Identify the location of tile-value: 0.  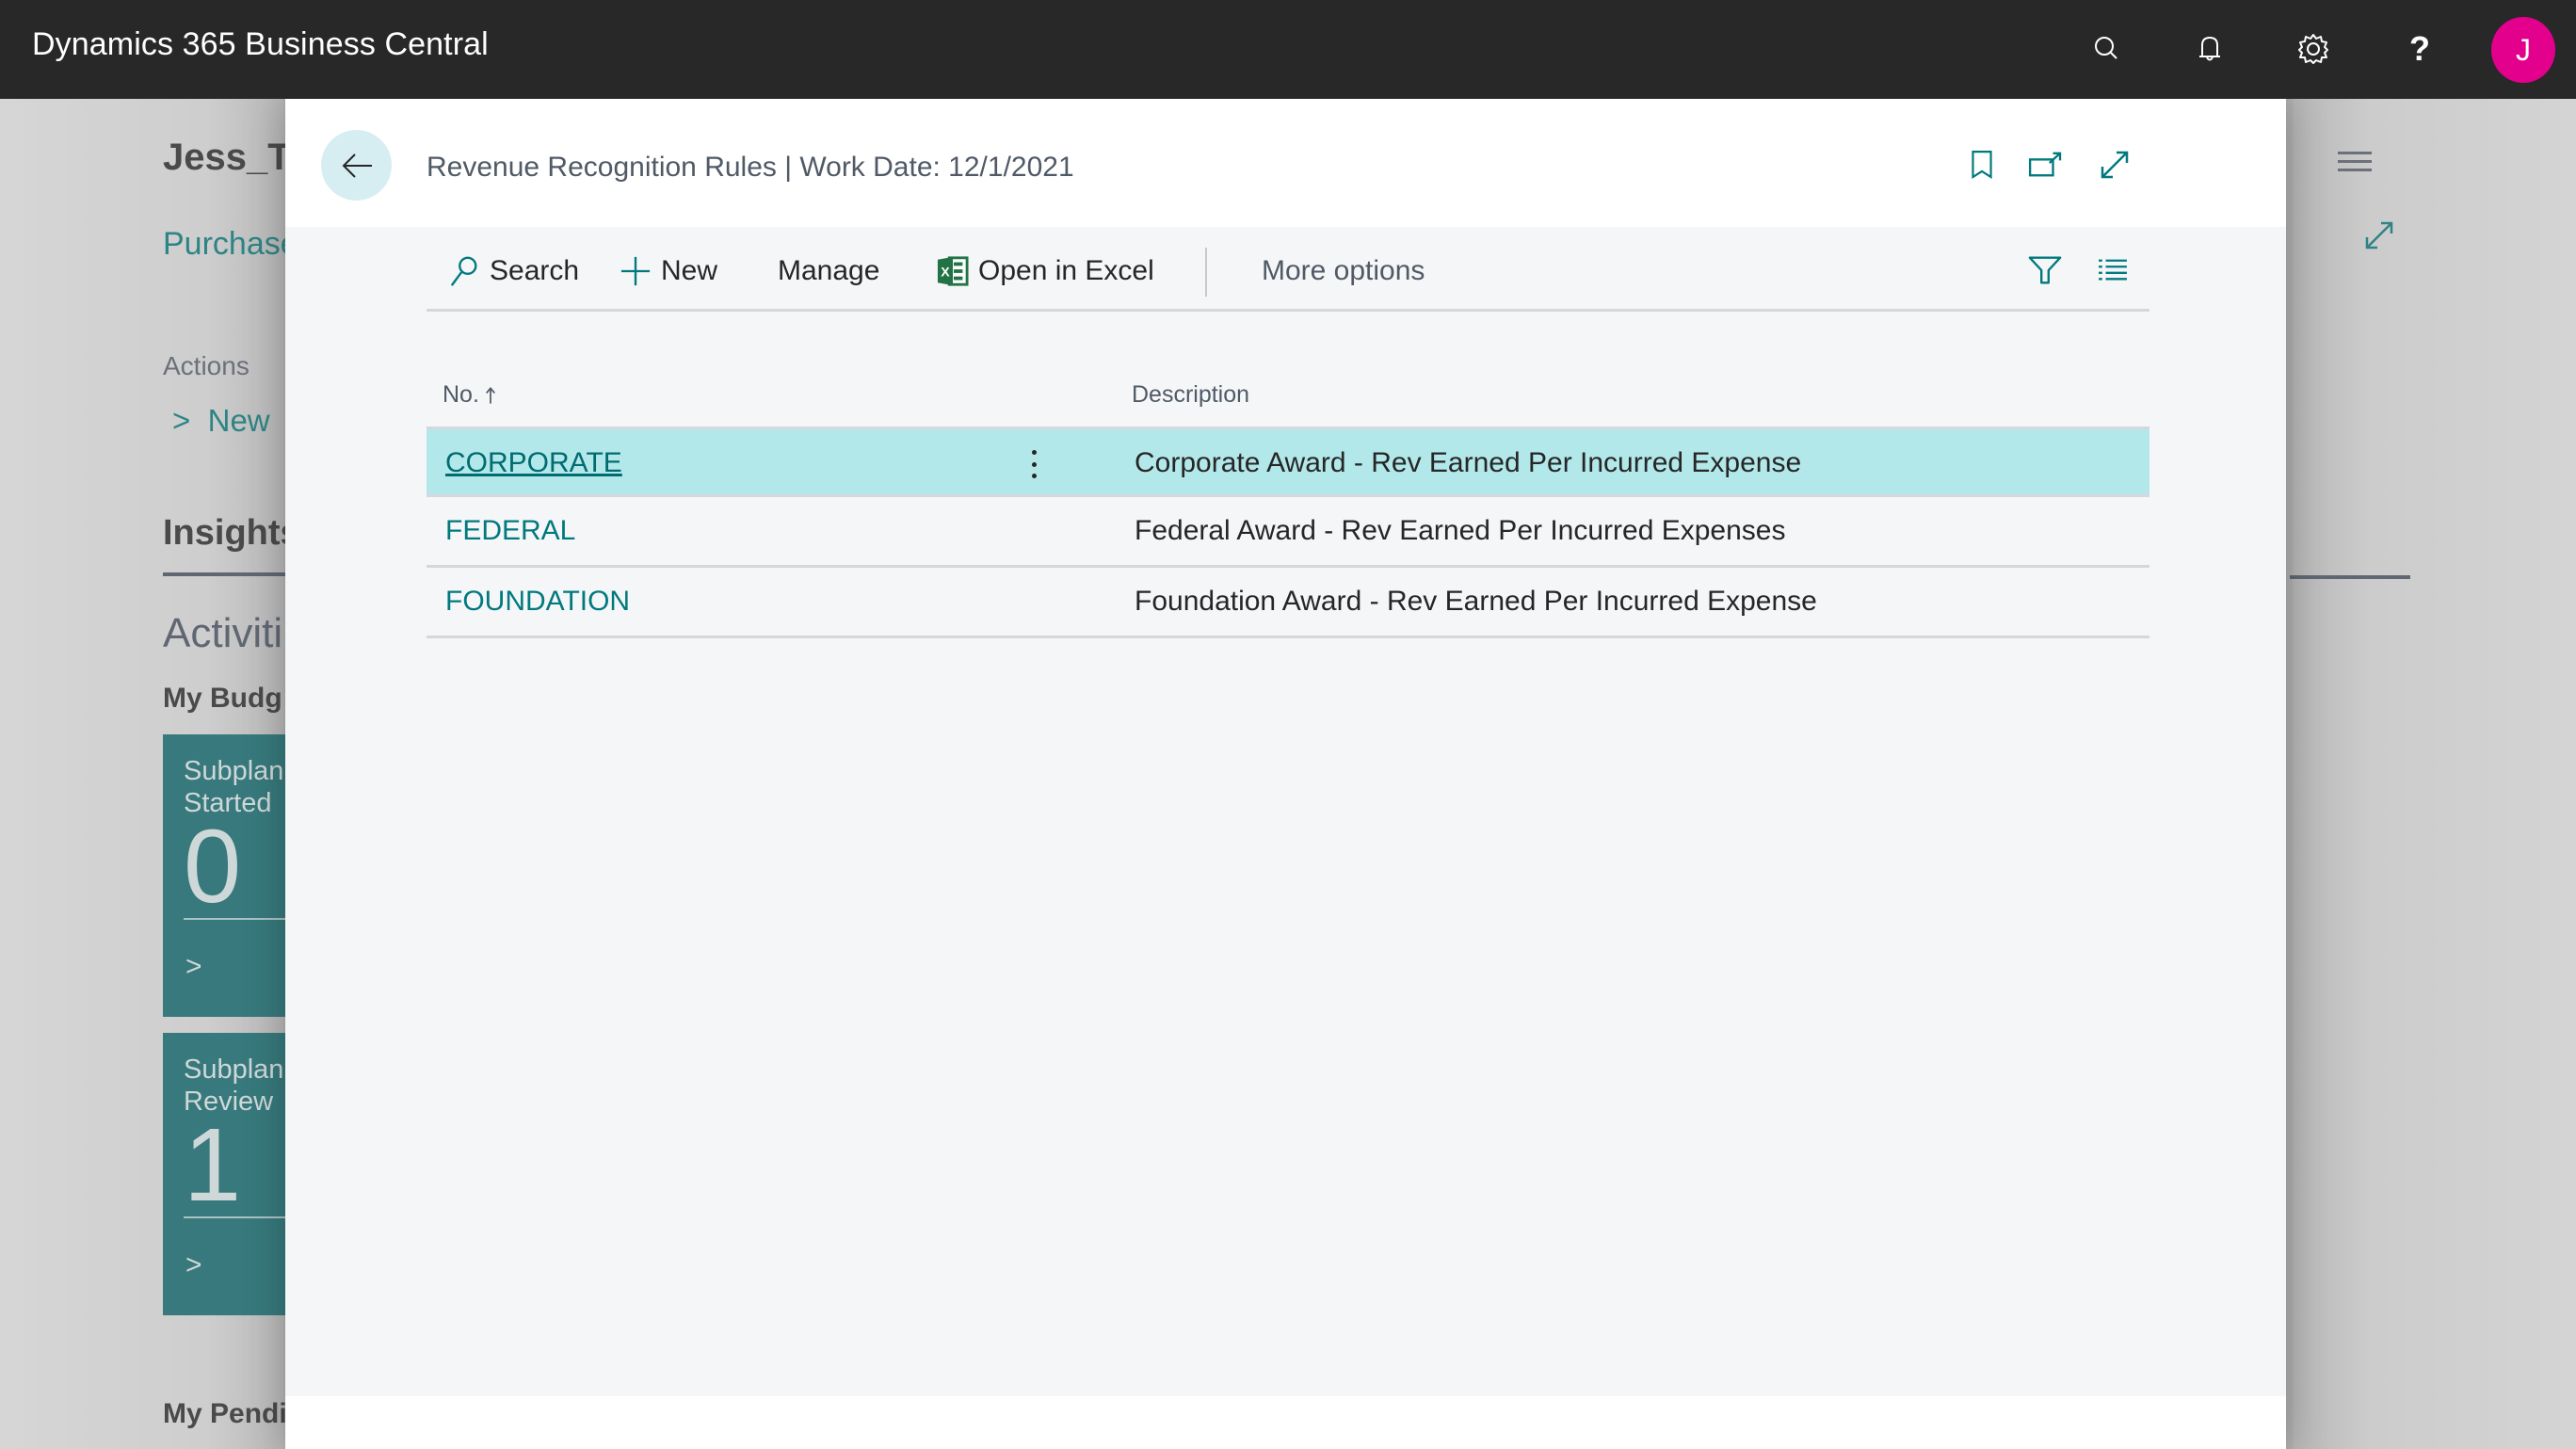
(213, 867).